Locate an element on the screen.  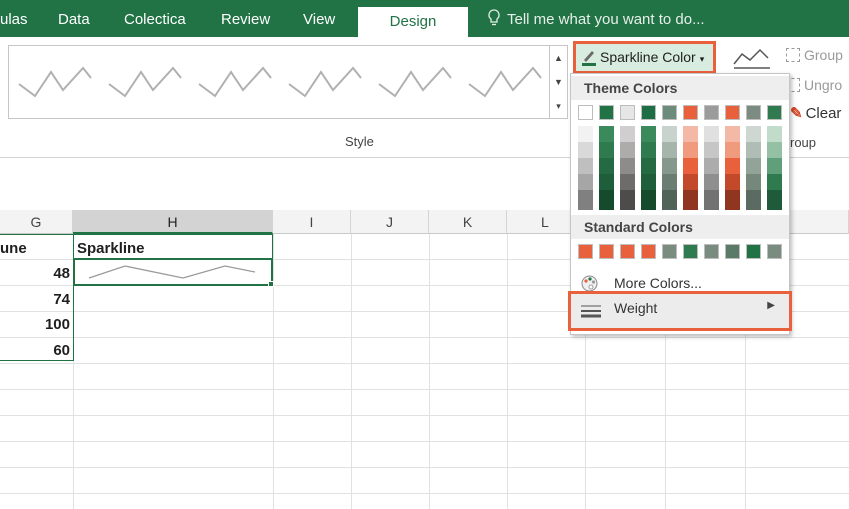
gallery-scrollbar: ▲ ▼ ▾ is located at coordinates (558, 82).